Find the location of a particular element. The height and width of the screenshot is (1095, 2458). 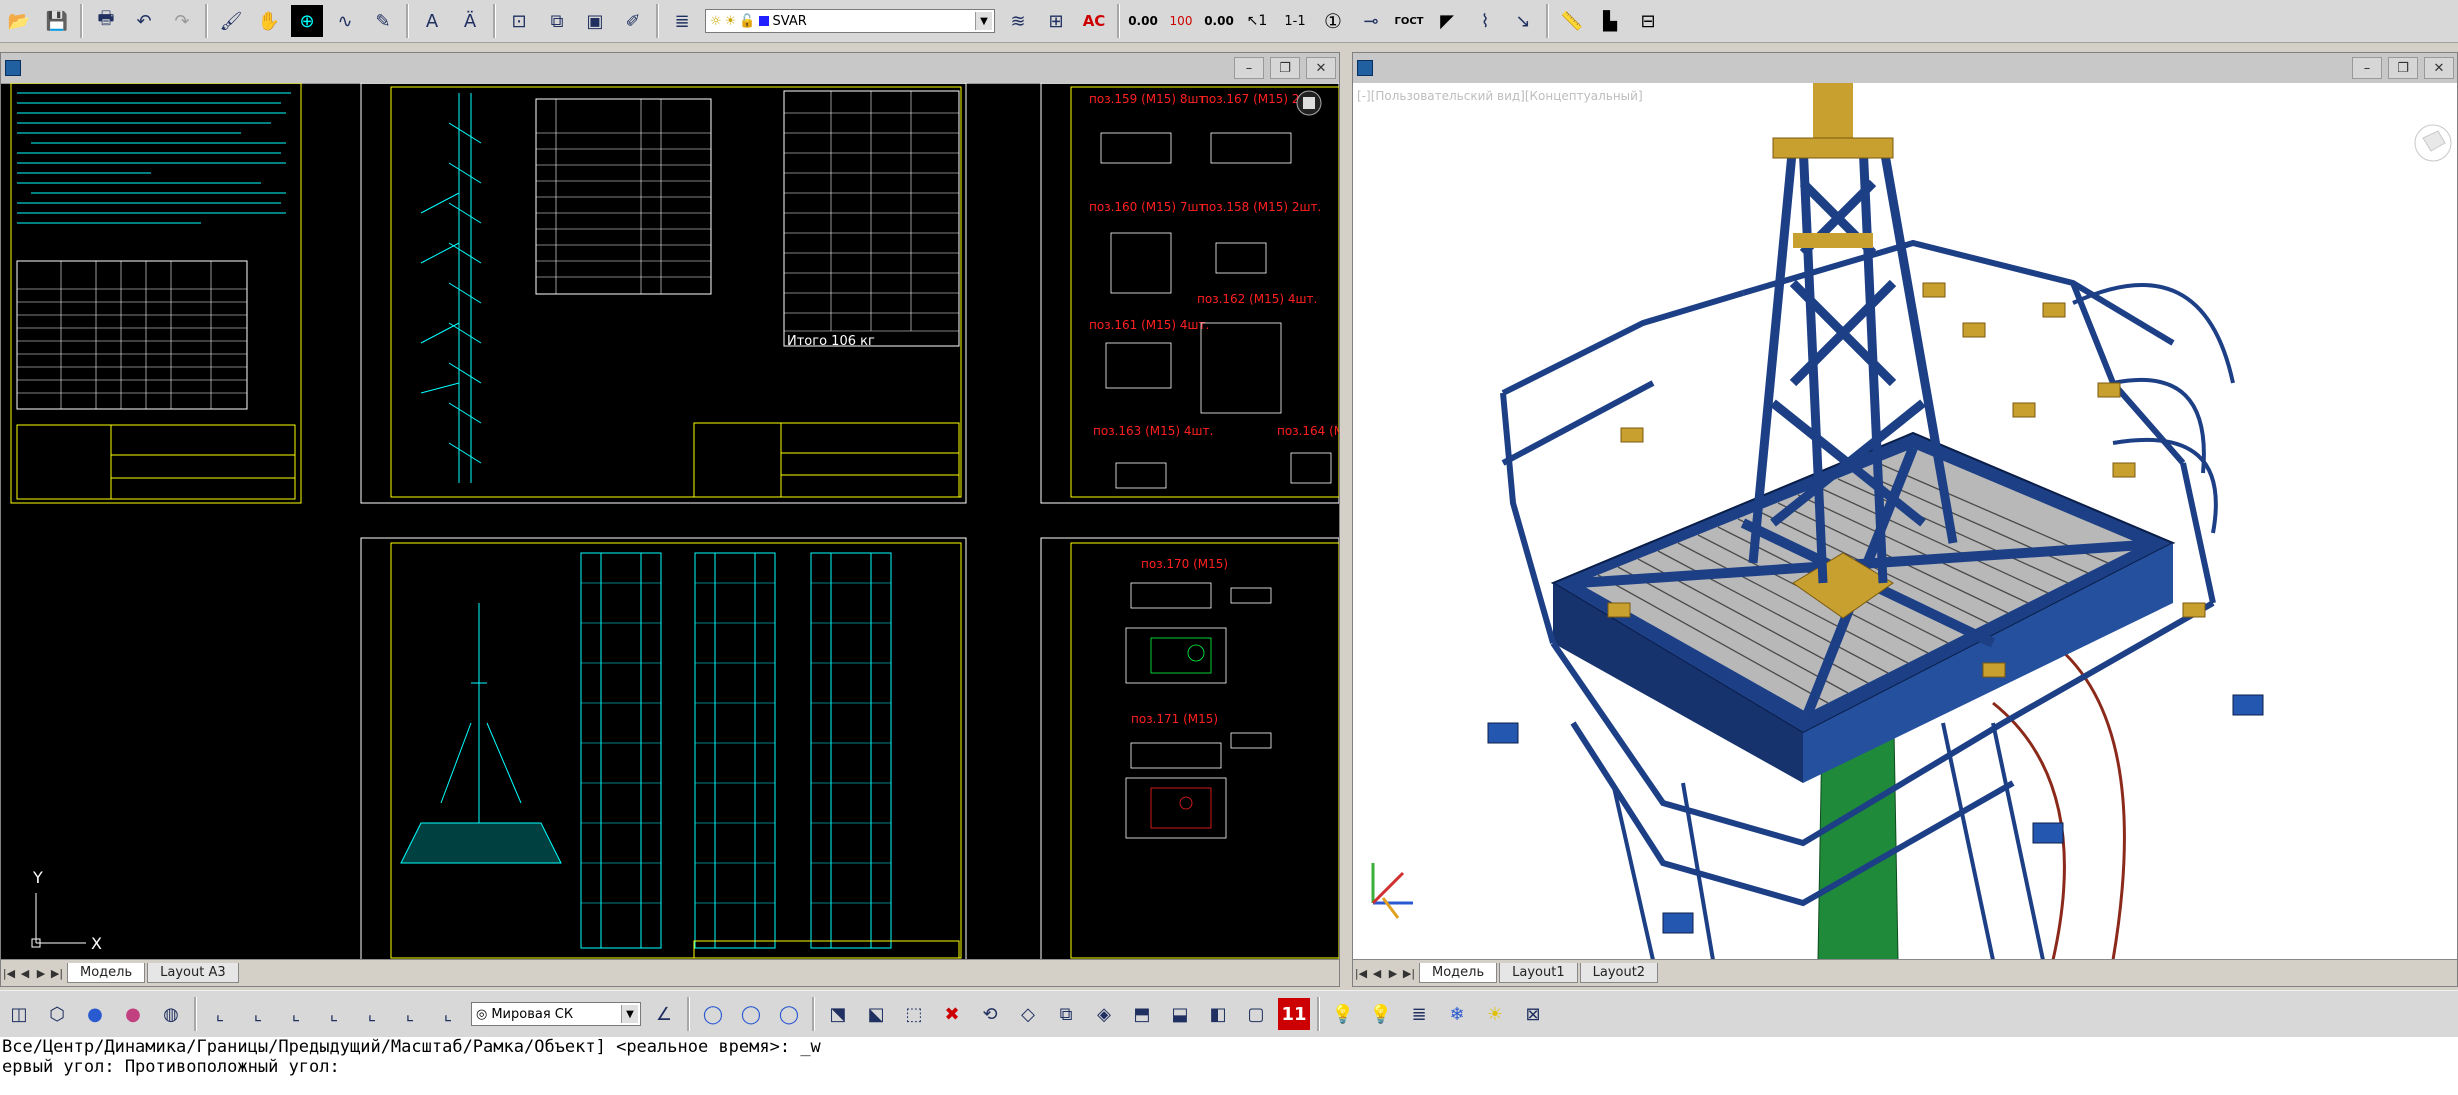

union-icon: ◯ is located at coordinates (713, 1014).